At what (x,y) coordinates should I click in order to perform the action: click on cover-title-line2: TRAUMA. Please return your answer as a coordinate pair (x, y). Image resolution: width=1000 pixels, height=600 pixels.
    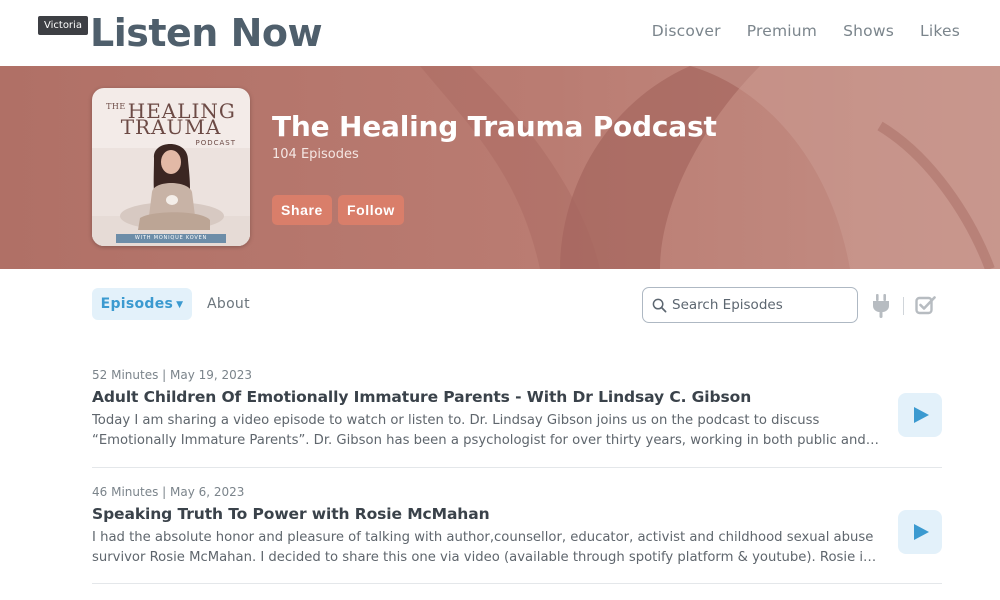
    Looking at the image, I should click on (171, 127).